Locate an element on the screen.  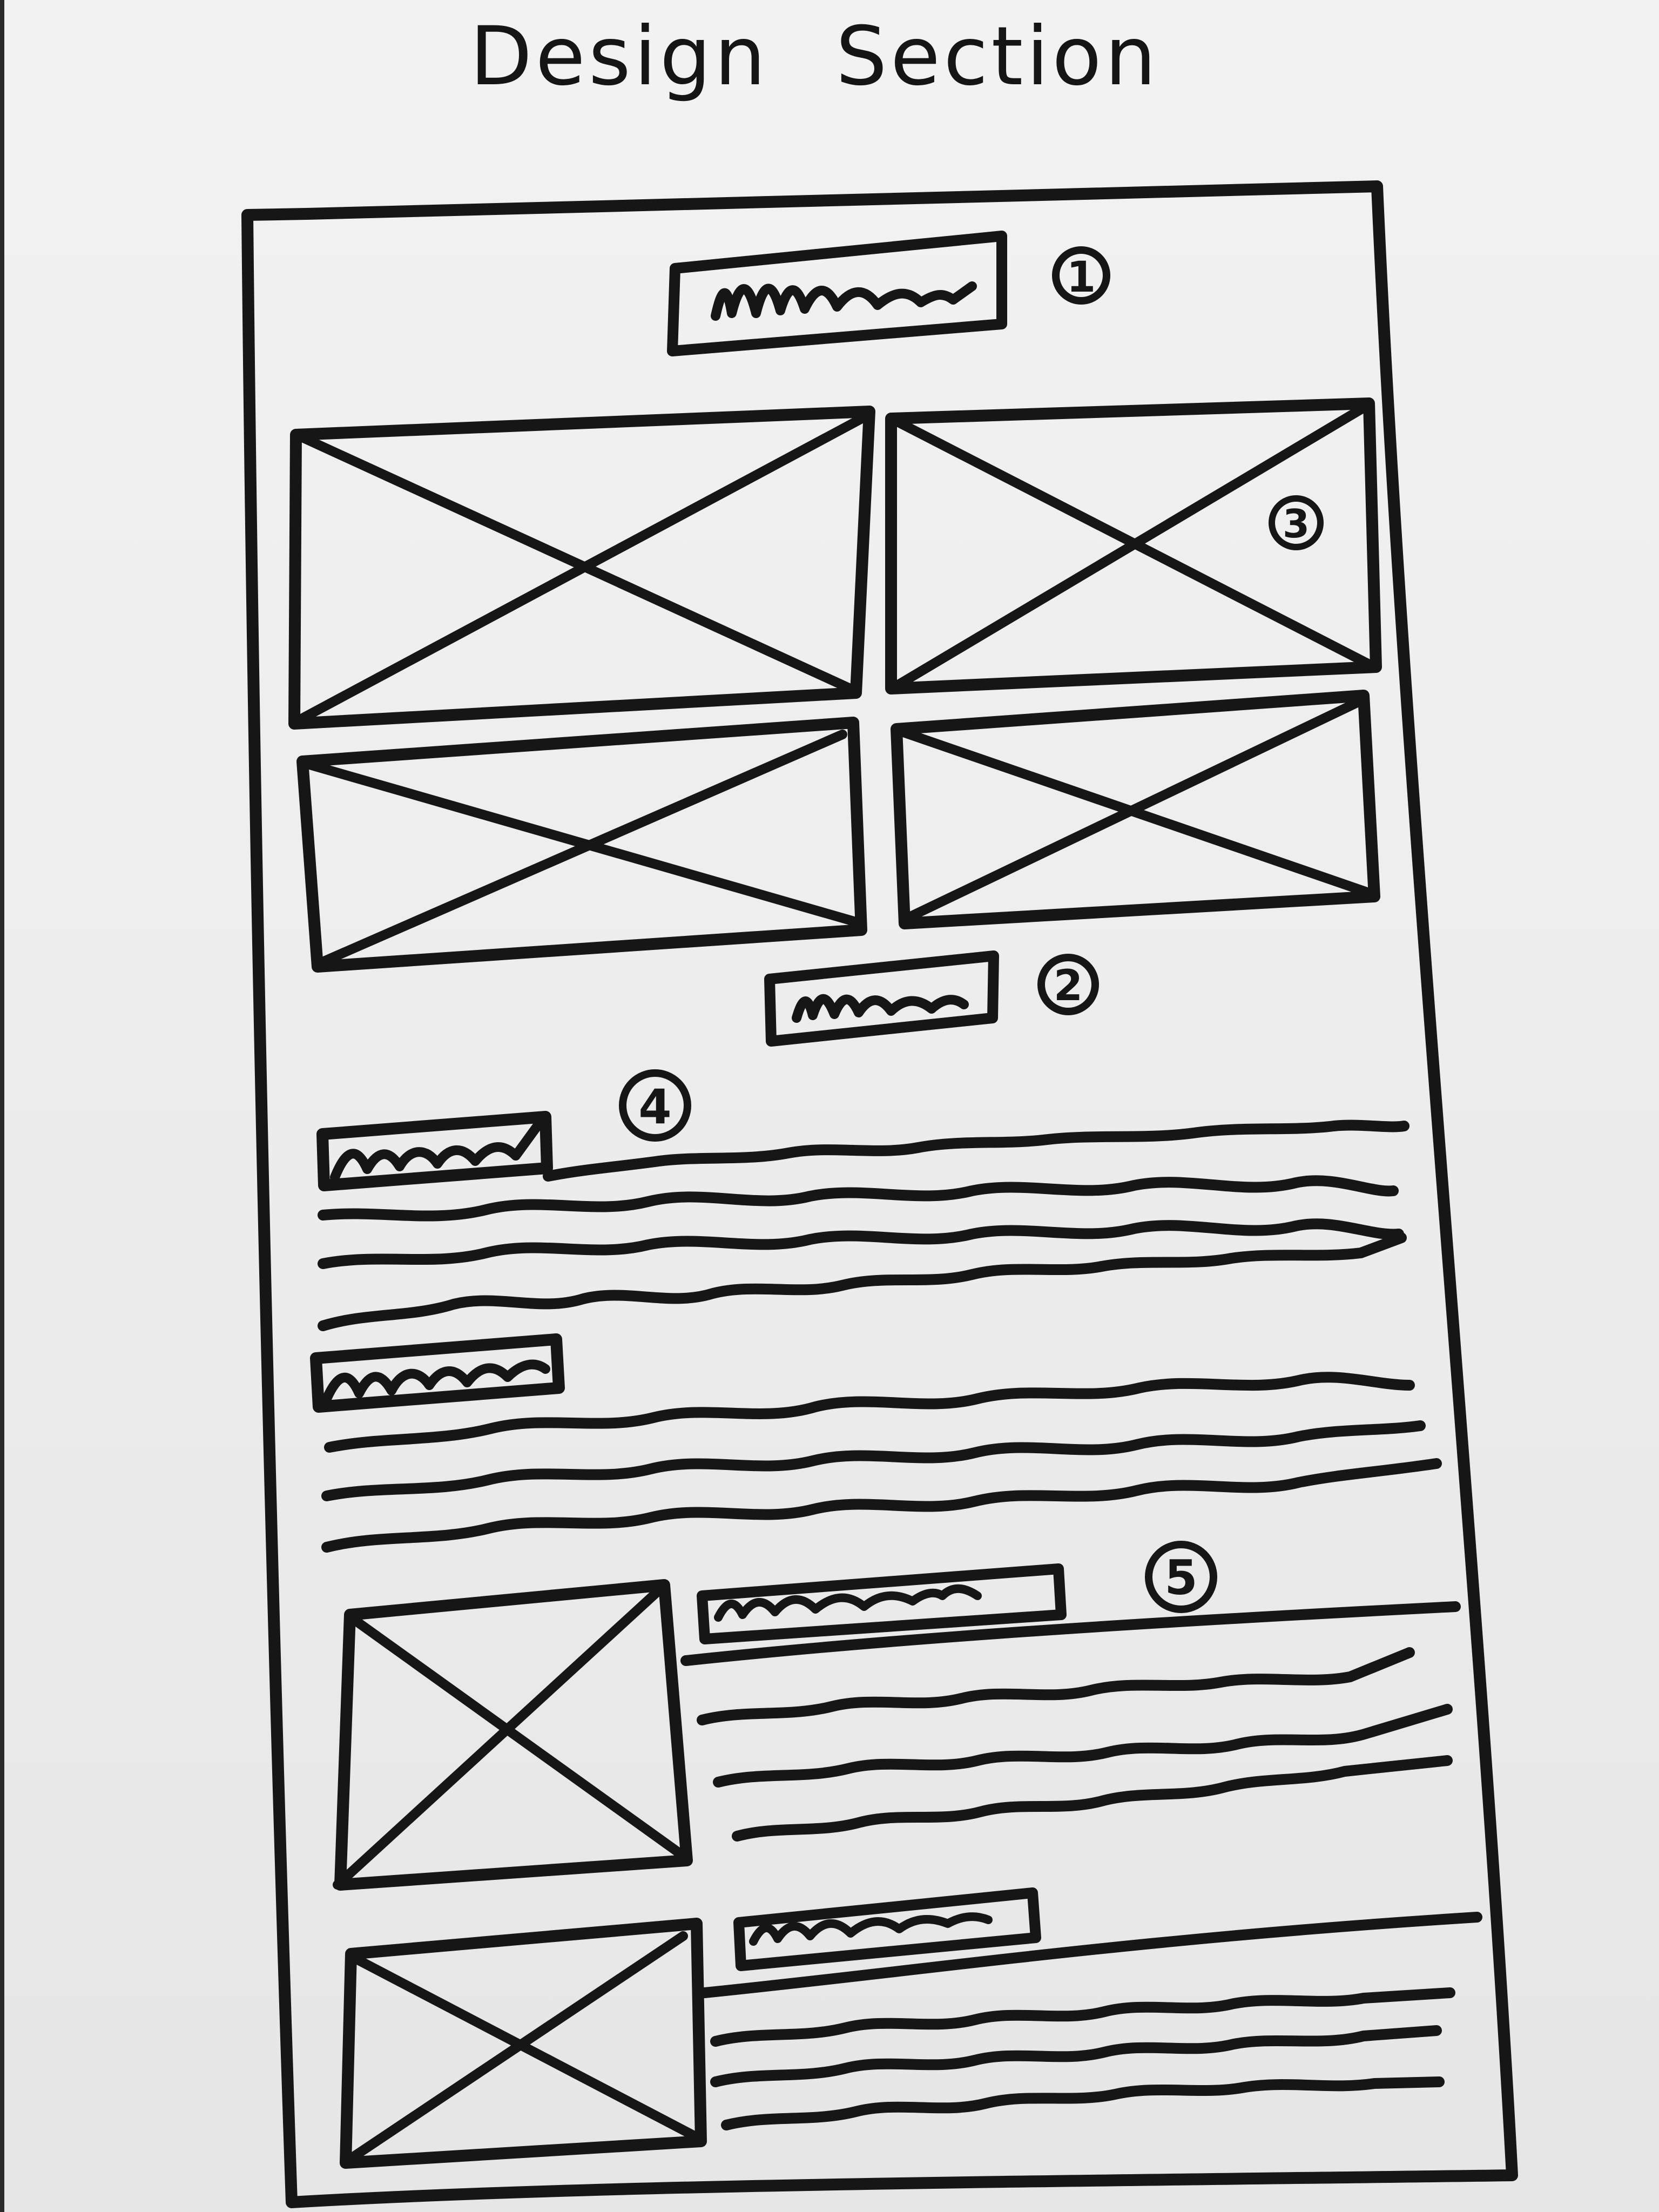
annotation-number-1: 1 is located at coordinates (1081, 277).